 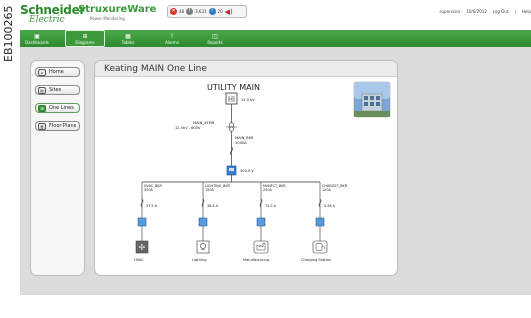 I want to click on nav-dashboards: ▣ Dashboards, so click(x=37, y=38).